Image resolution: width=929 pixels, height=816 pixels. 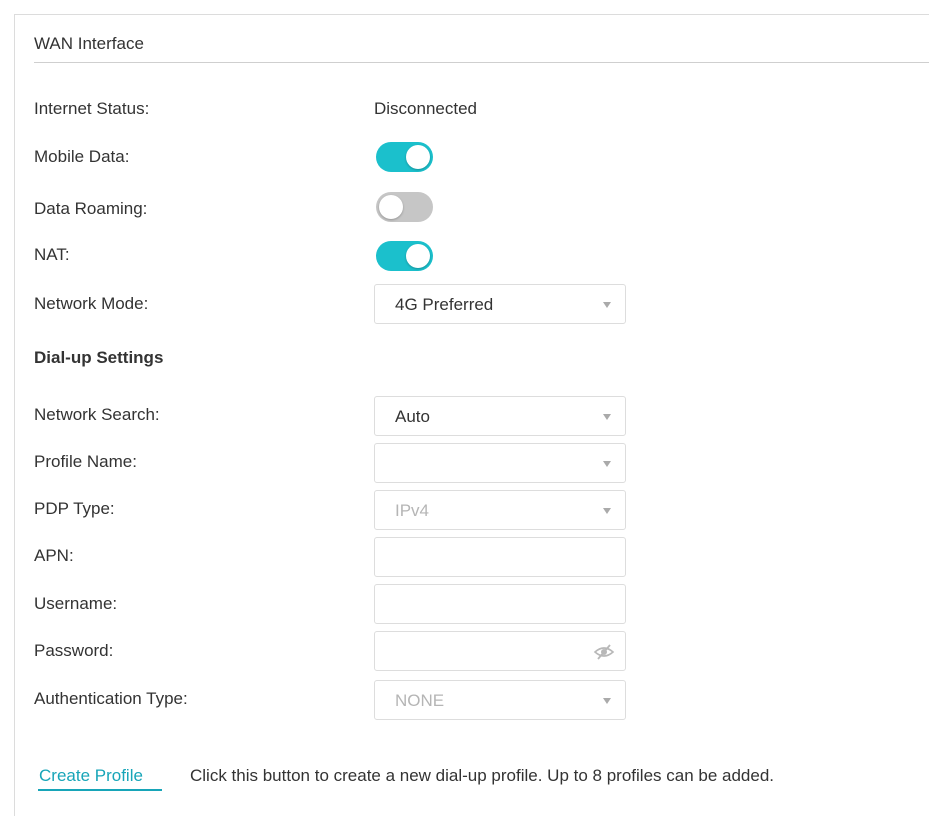 I want to click on network-mode-label: Network Mode:, so click(x=91, y=303).